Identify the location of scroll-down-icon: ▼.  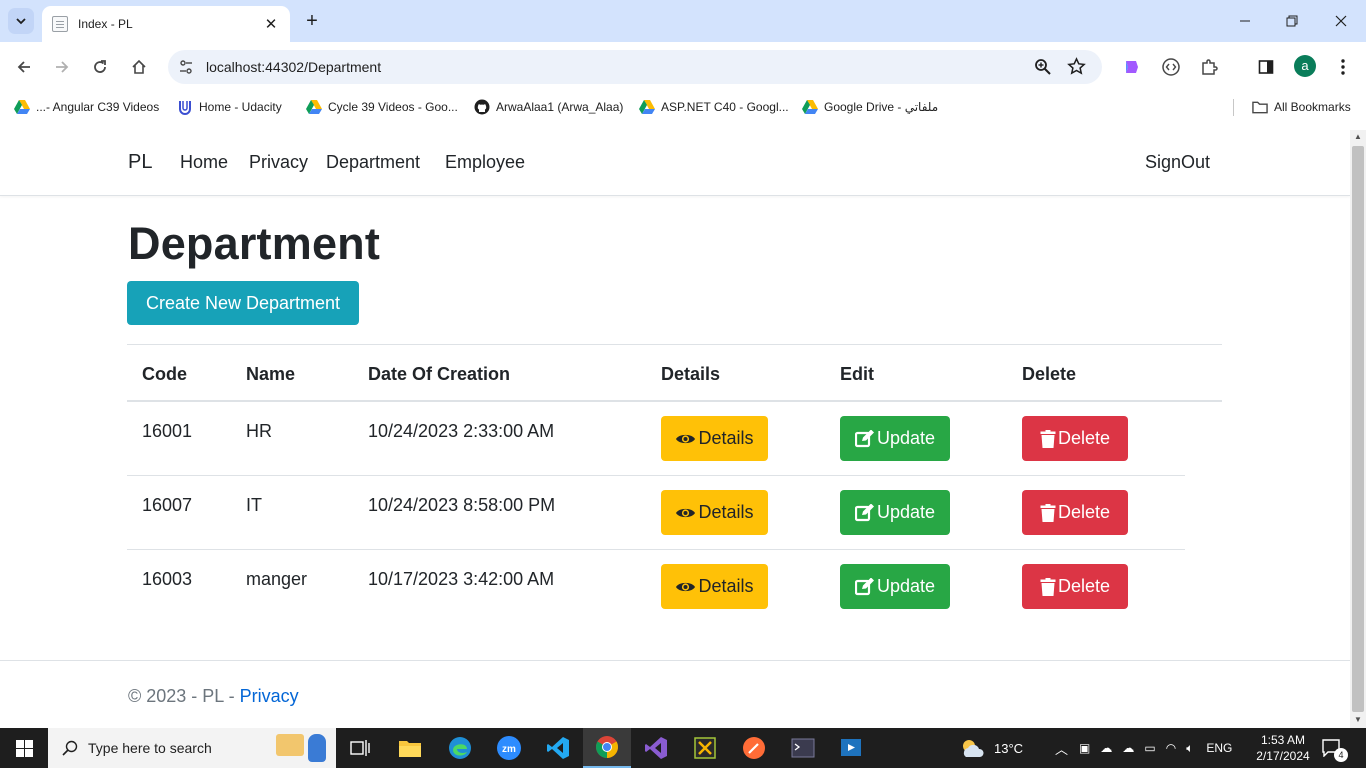
(1358, 719).